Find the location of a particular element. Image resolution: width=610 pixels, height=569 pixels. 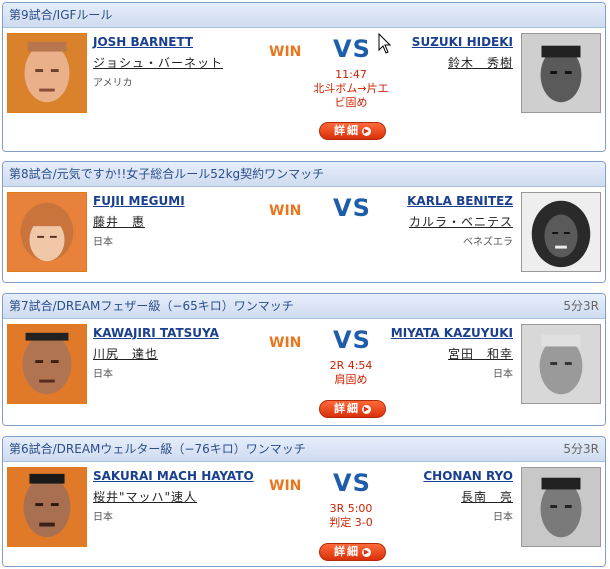

match-header: 第8試合/元気ですか!!女子総合ルール52kg契約ワンマッチ is located at coordinates (304, 174).